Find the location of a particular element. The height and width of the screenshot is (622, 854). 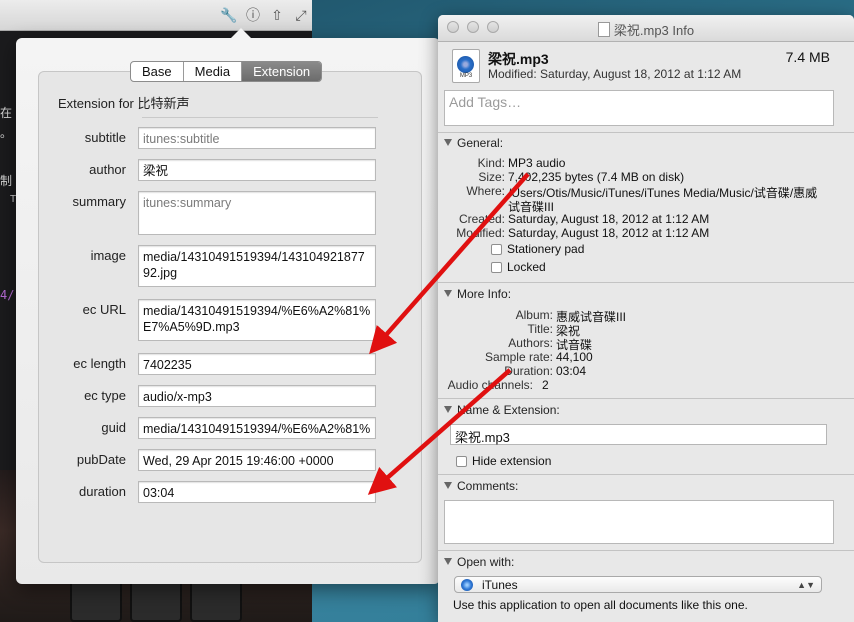

modified-value: Saturday, August 18, 2012 at 1:12 AM is located at coordinates (609, 233).